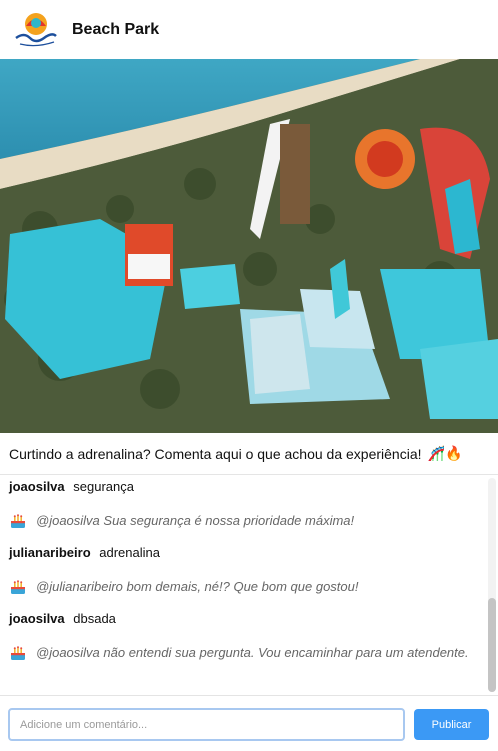  Describe the element at coordinates (129, 552) in the screenshot. I see `comment-text: adrenalina` at that location.